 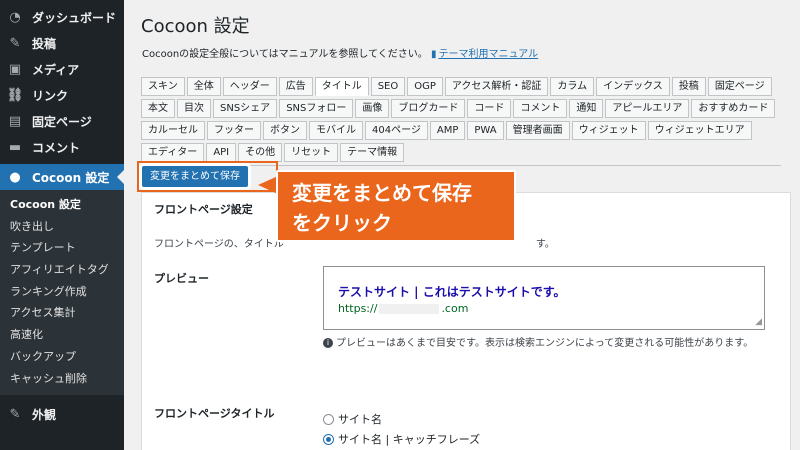 What do you see at coordinates (455, 308) in the screenshot?
I see `preview-url-suffix: .com` at bounding box center [455, 308].